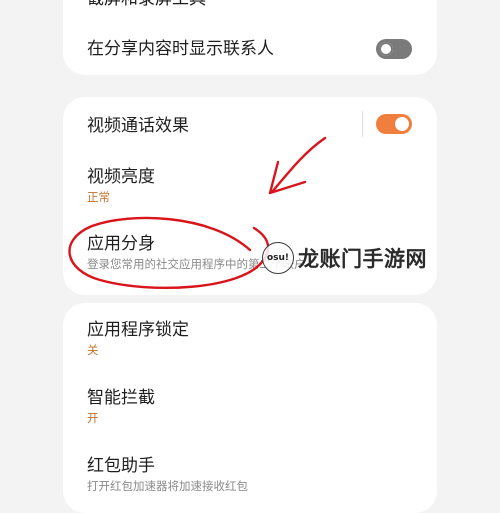 The width and height of the screenshot is (500, 513). Describe the element at coordinates (98, 197) in the screenshot. I see `video-brightness-value: 正常` at that location.